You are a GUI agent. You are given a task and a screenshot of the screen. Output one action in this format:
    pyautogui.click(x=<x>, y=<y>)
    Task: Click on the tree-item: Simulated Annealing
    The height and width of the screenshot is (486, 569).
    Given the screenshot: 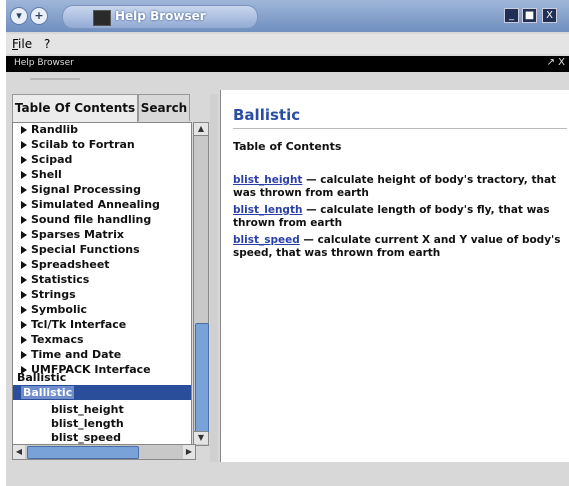 What is the action you would take?
    pyautogui.click(x=90, y=205)
    